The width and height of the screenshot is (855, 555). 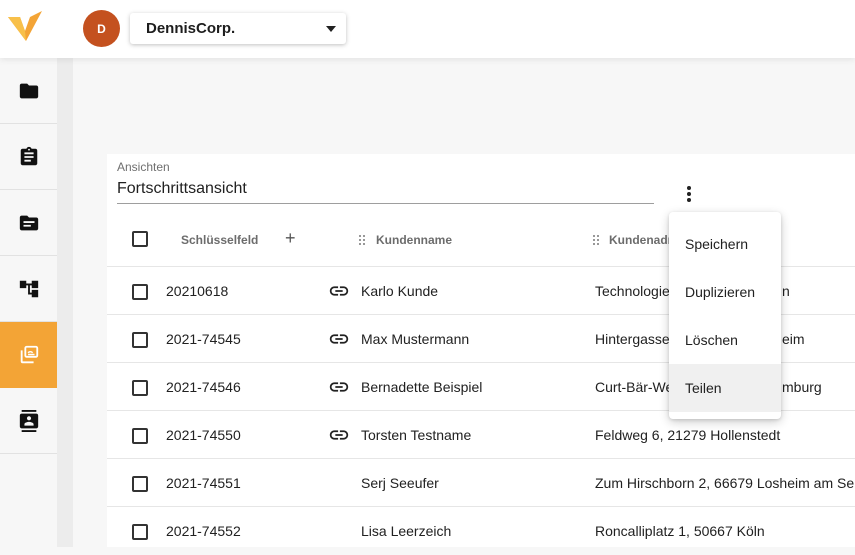 What do you see at coordinates (238, 28) in the screenshot?
I see `company-select: DennisCorp.` at bounding box center [238, 28].